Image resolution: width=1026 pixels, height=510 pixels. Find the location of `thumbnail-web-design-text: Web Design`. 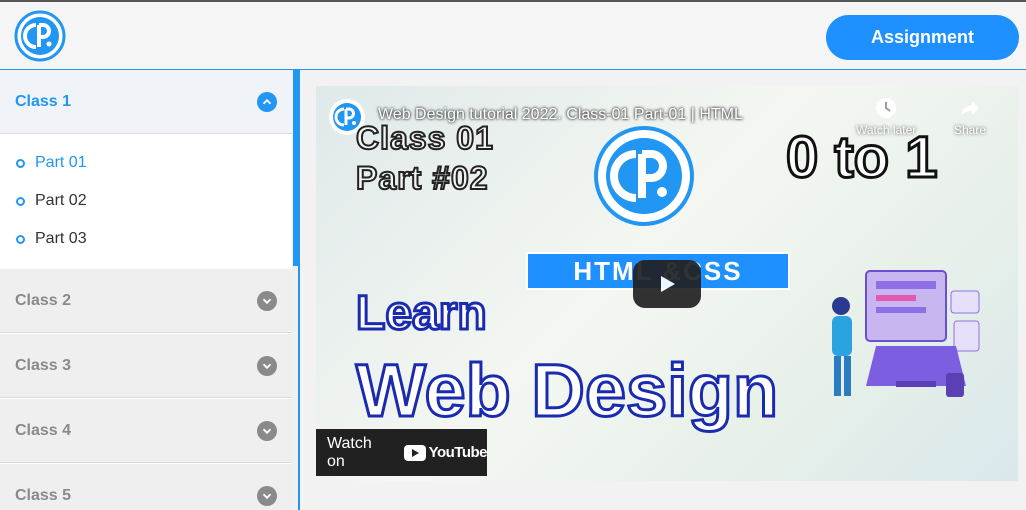

thumbnail-web-design-text: Web Design is located at coordinates (566, 391).